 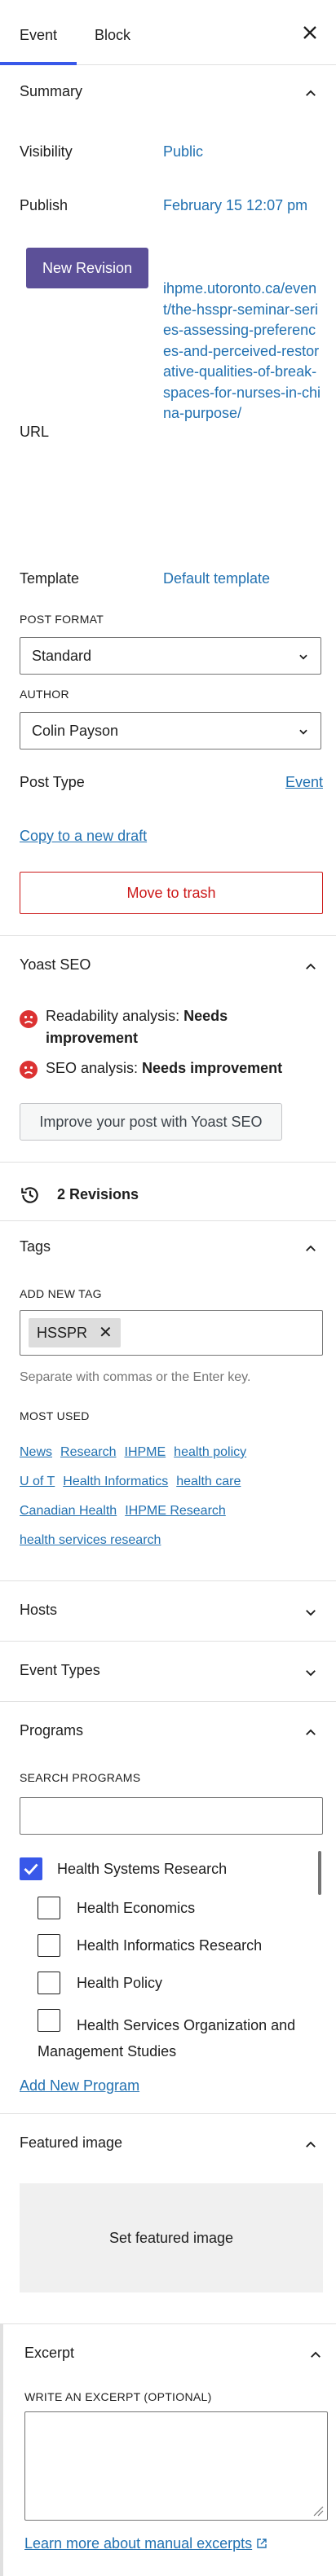 I want to click on template-value: Default template, so click(x=217, y=578).